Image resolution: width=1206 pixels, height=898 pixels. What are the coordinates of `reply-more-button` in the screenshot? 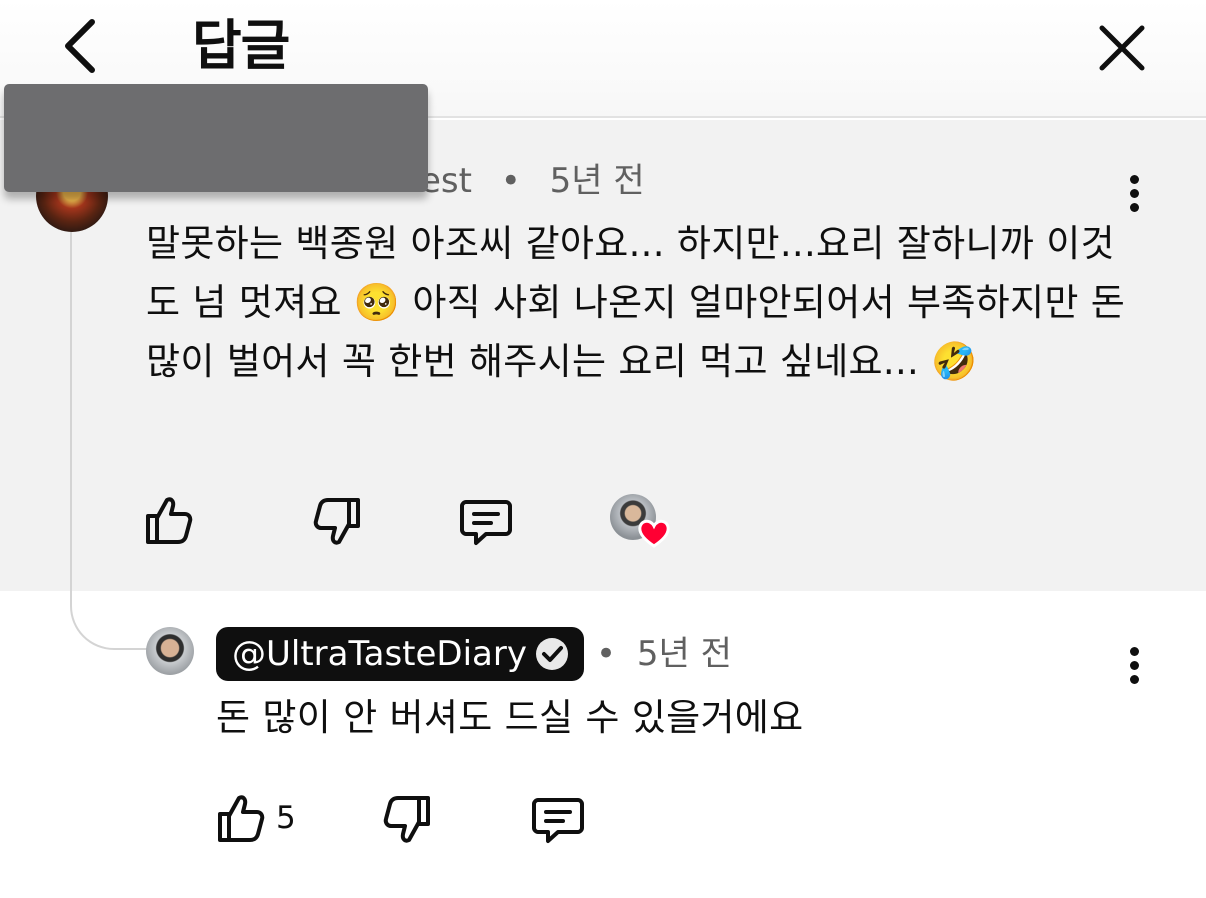 It's located at (1134, 669).